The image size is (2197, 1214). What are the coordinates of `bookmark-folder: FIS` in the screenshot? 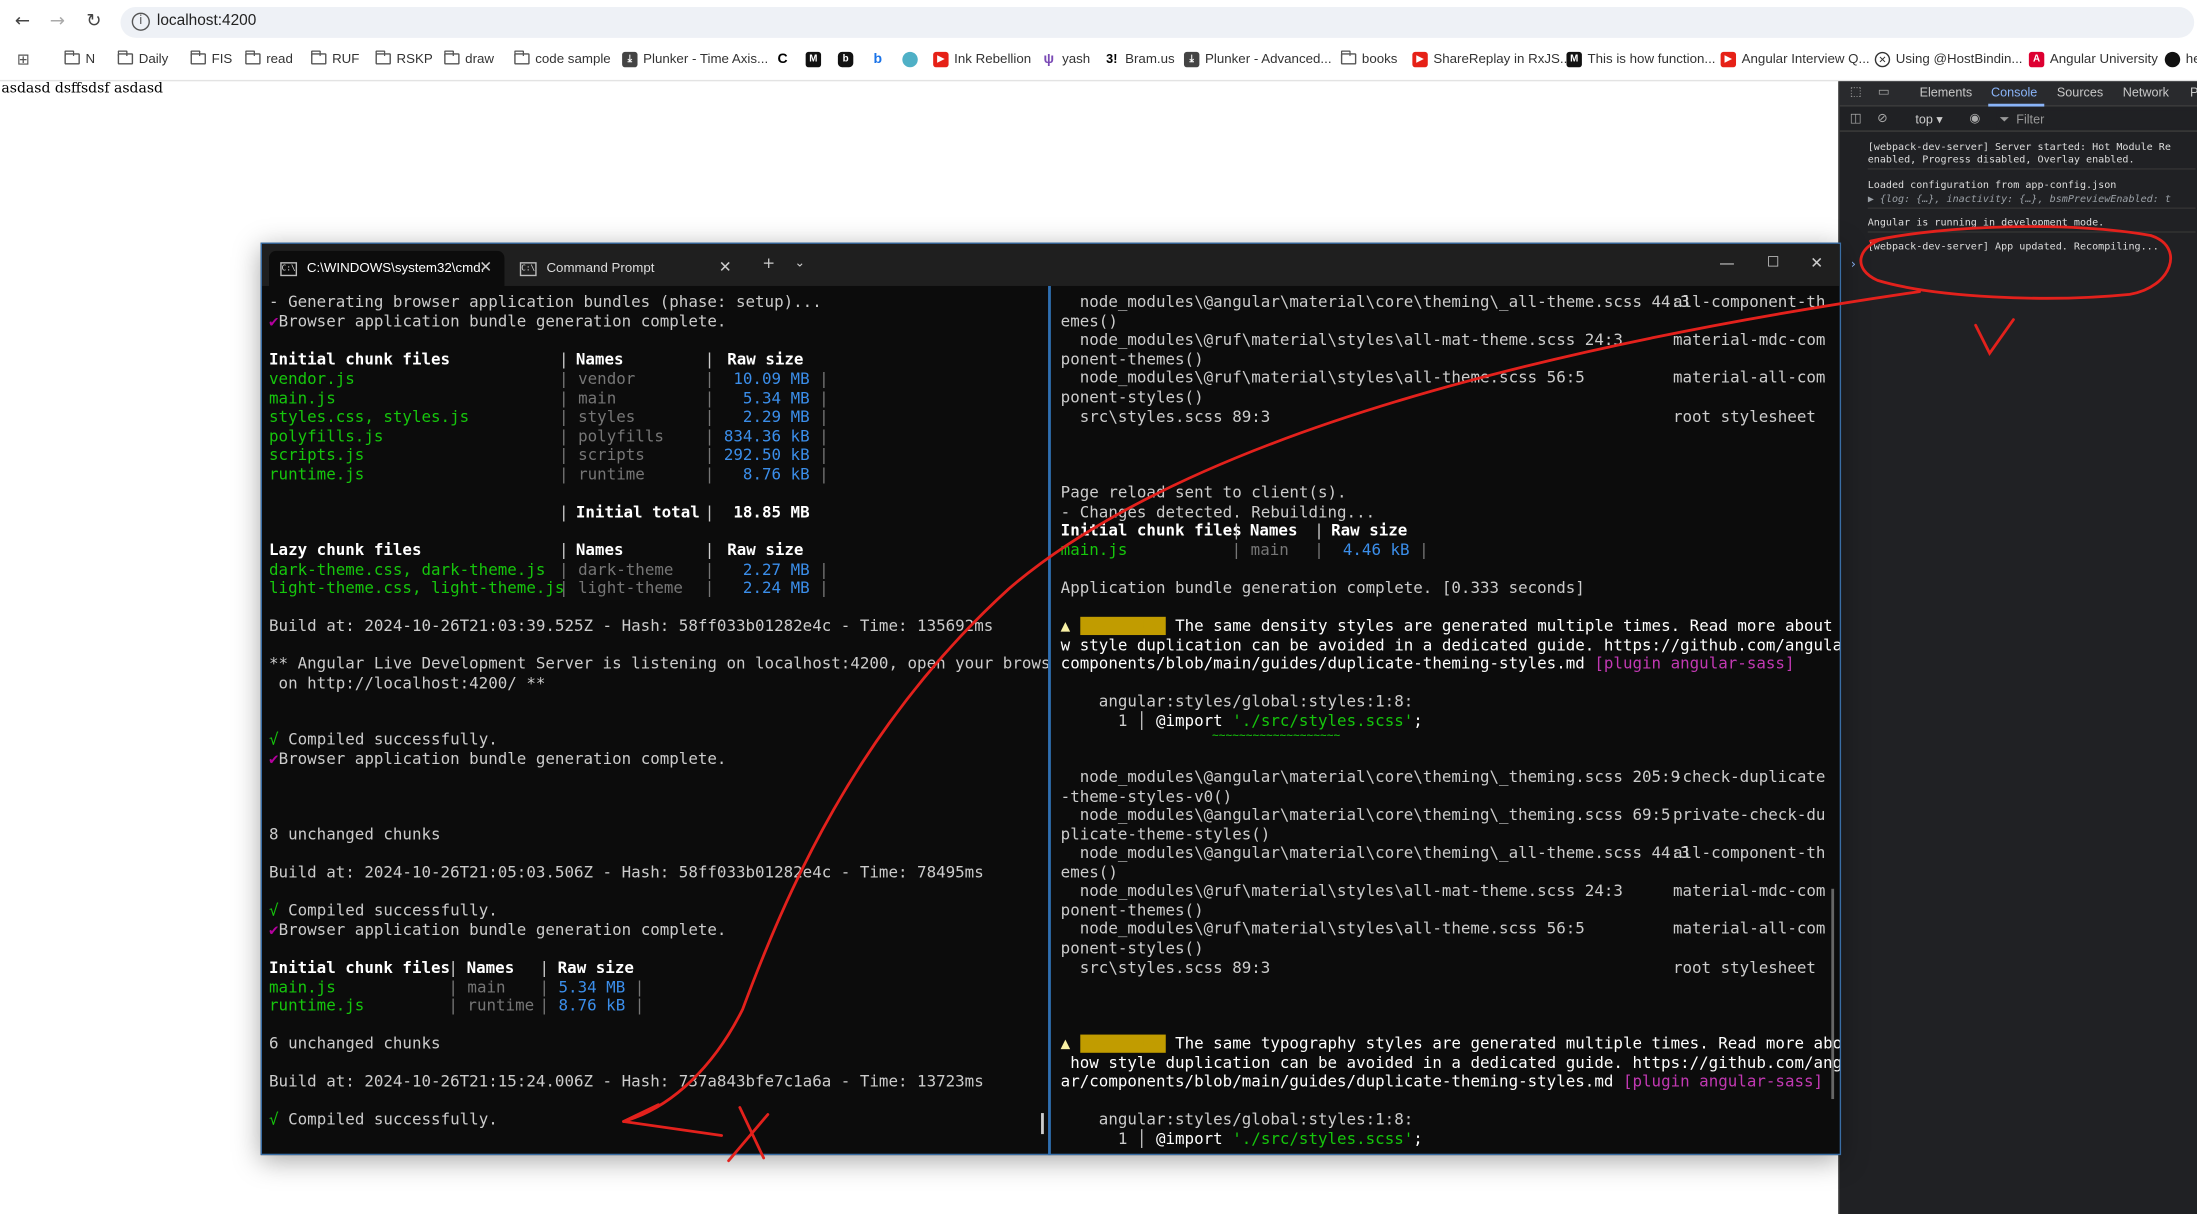 It's located at (211, 58).